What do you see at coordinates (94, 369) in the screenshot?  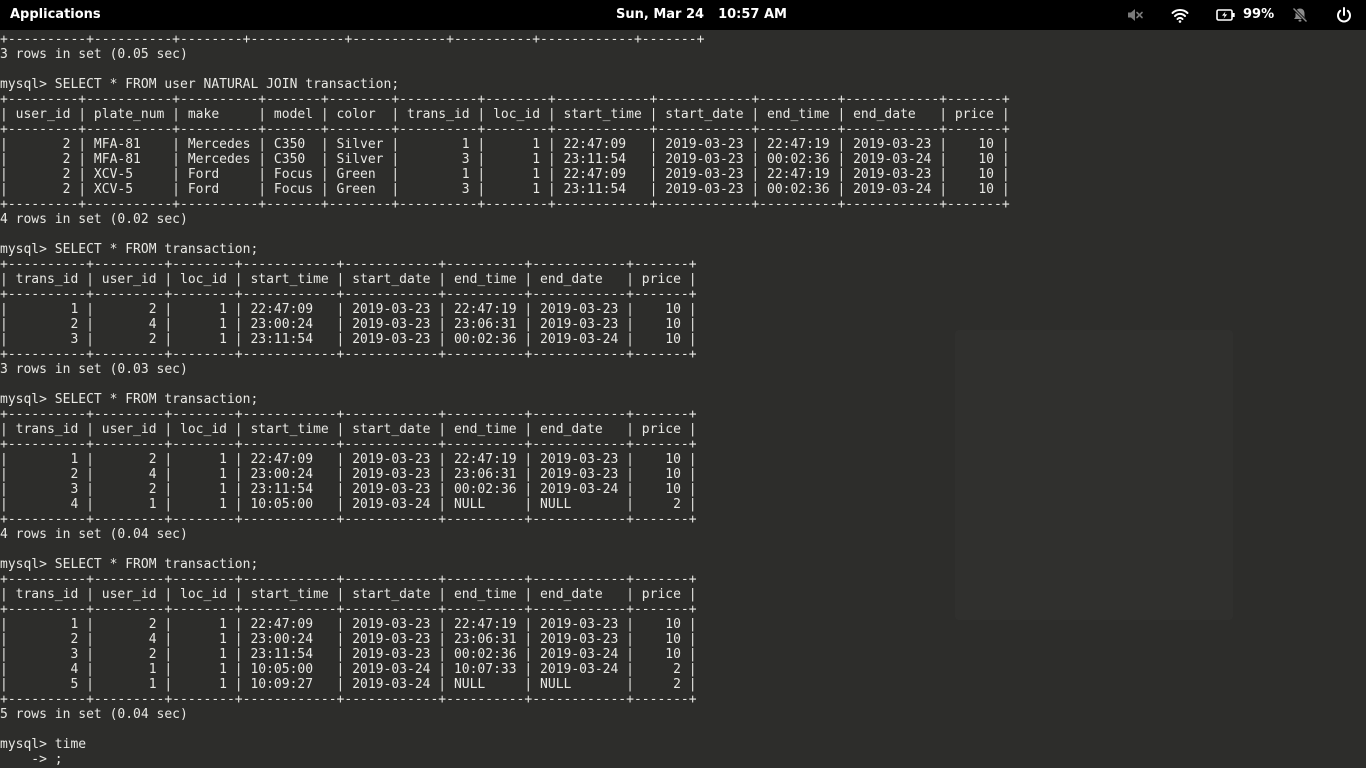 I see `terminal-line: 3 rows in set (0.03 sec)` at bounding box center [94, 369].